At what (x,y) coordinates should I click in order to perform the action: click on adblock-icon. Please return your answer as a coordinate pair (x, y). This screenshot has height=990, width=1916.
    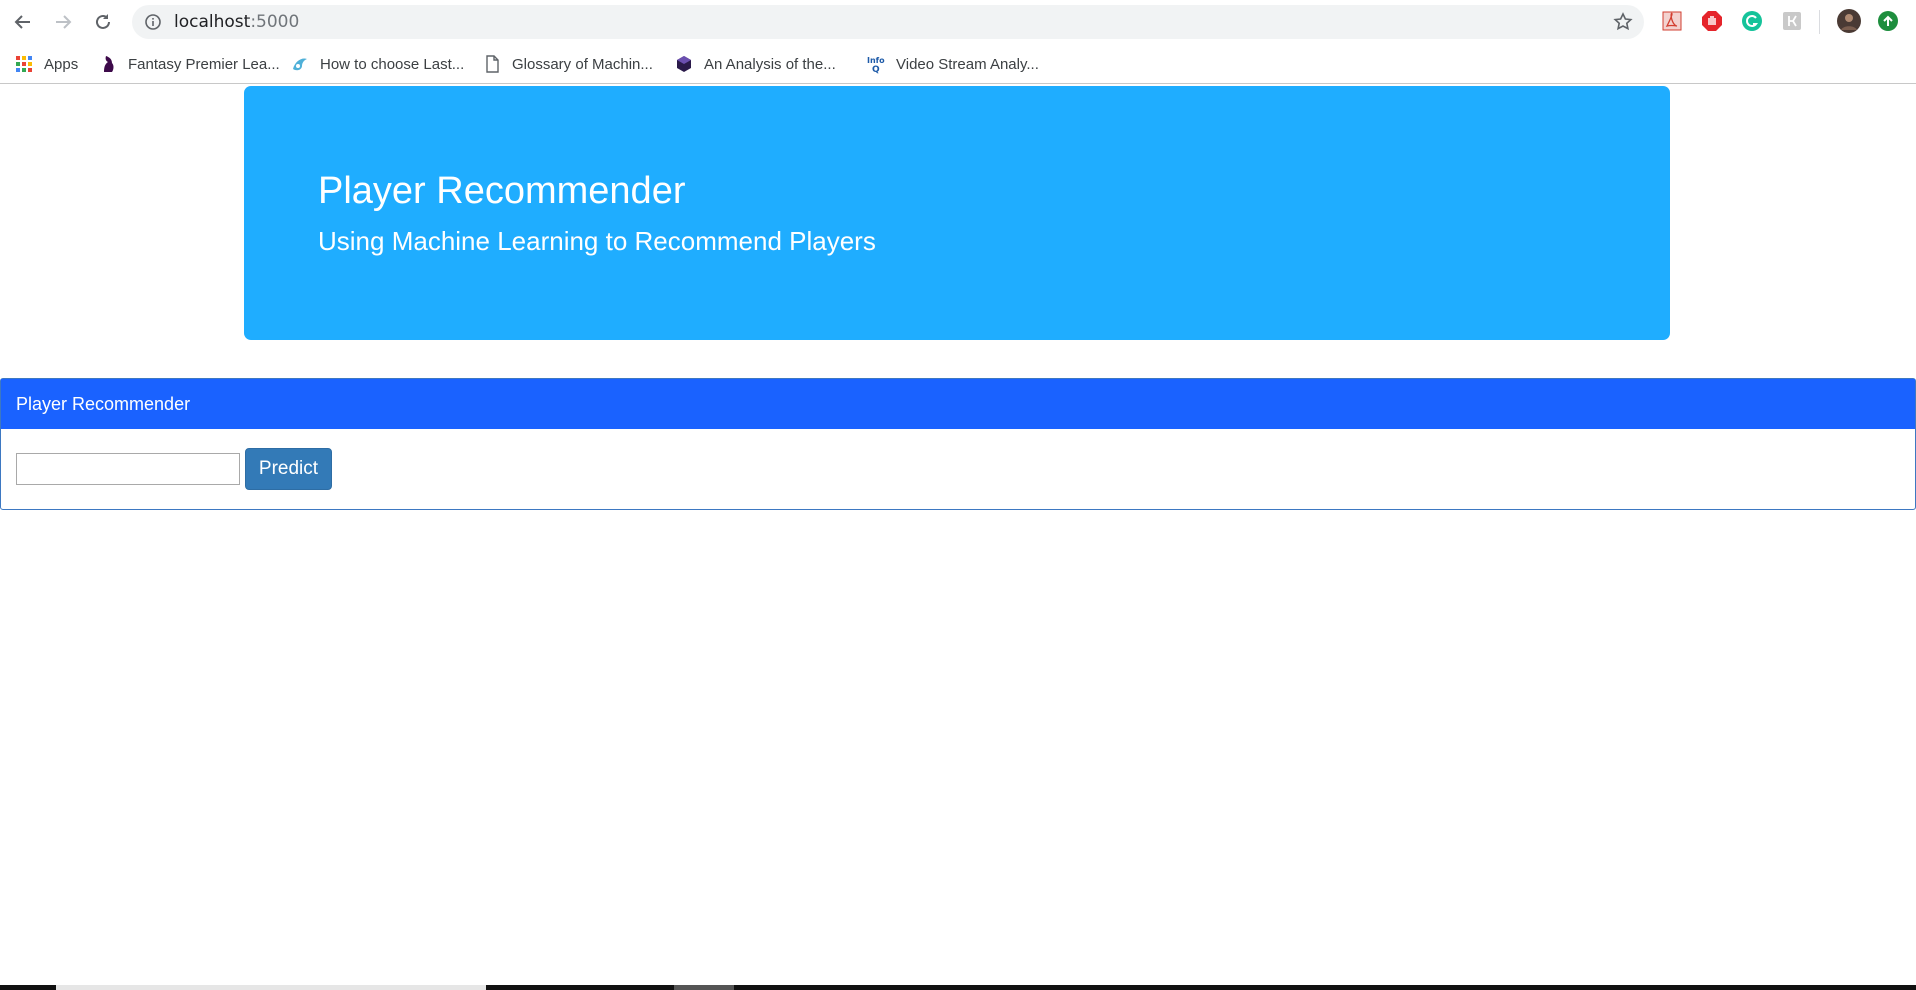
    Looking at the image, I should click on (1712, 21).